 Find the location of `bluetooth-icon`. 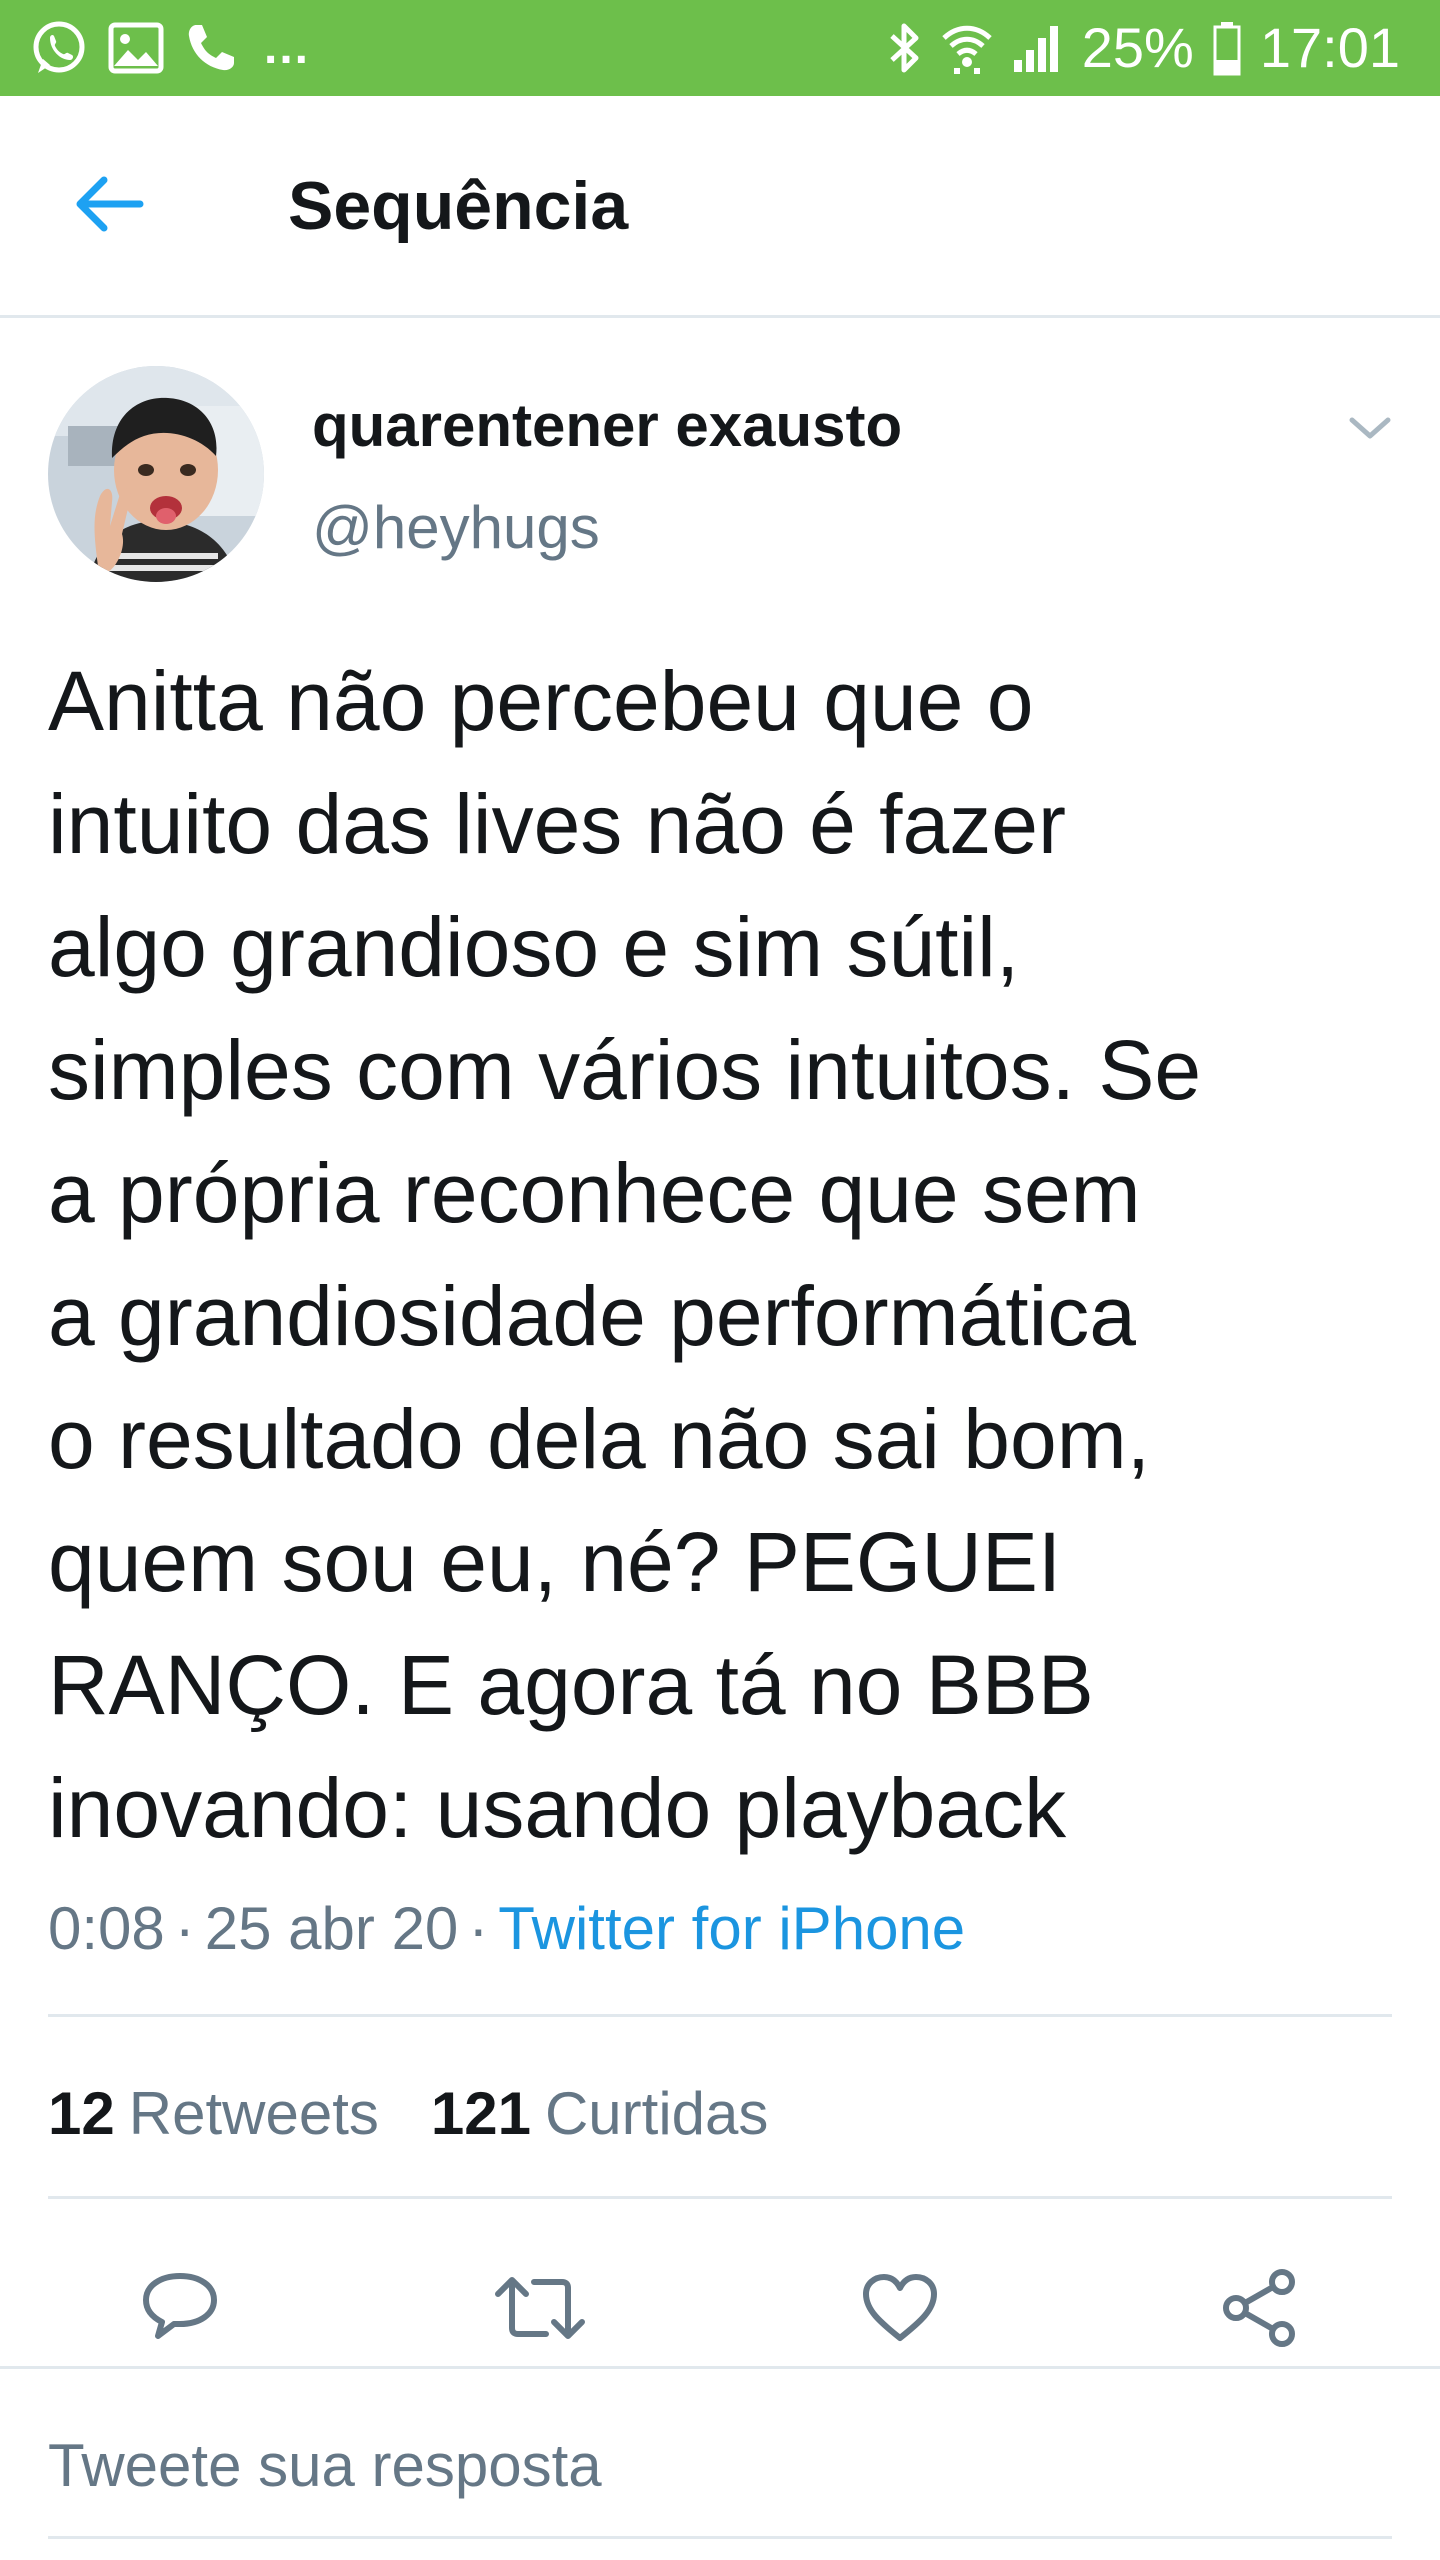

bluetooth-icon is located at coordinates (904, 48).